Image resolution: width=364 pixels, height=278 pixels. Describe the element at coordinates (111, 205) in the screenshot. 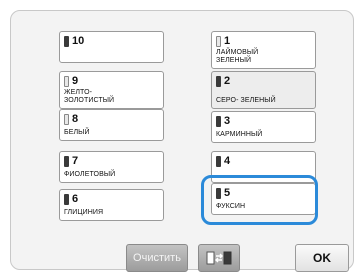

I see `thread-tile-6: 6 ГЛИЦИНИЯ` at that location.